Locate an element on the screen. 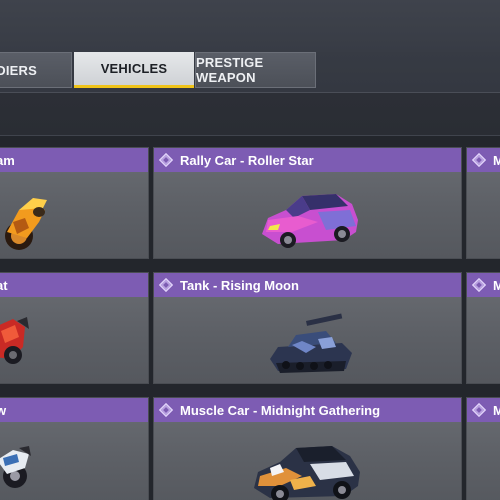 This screenshot has width=500, height=500. card-header: Muscle Car - Midnight Gathering is located at coordinates (307, 410).